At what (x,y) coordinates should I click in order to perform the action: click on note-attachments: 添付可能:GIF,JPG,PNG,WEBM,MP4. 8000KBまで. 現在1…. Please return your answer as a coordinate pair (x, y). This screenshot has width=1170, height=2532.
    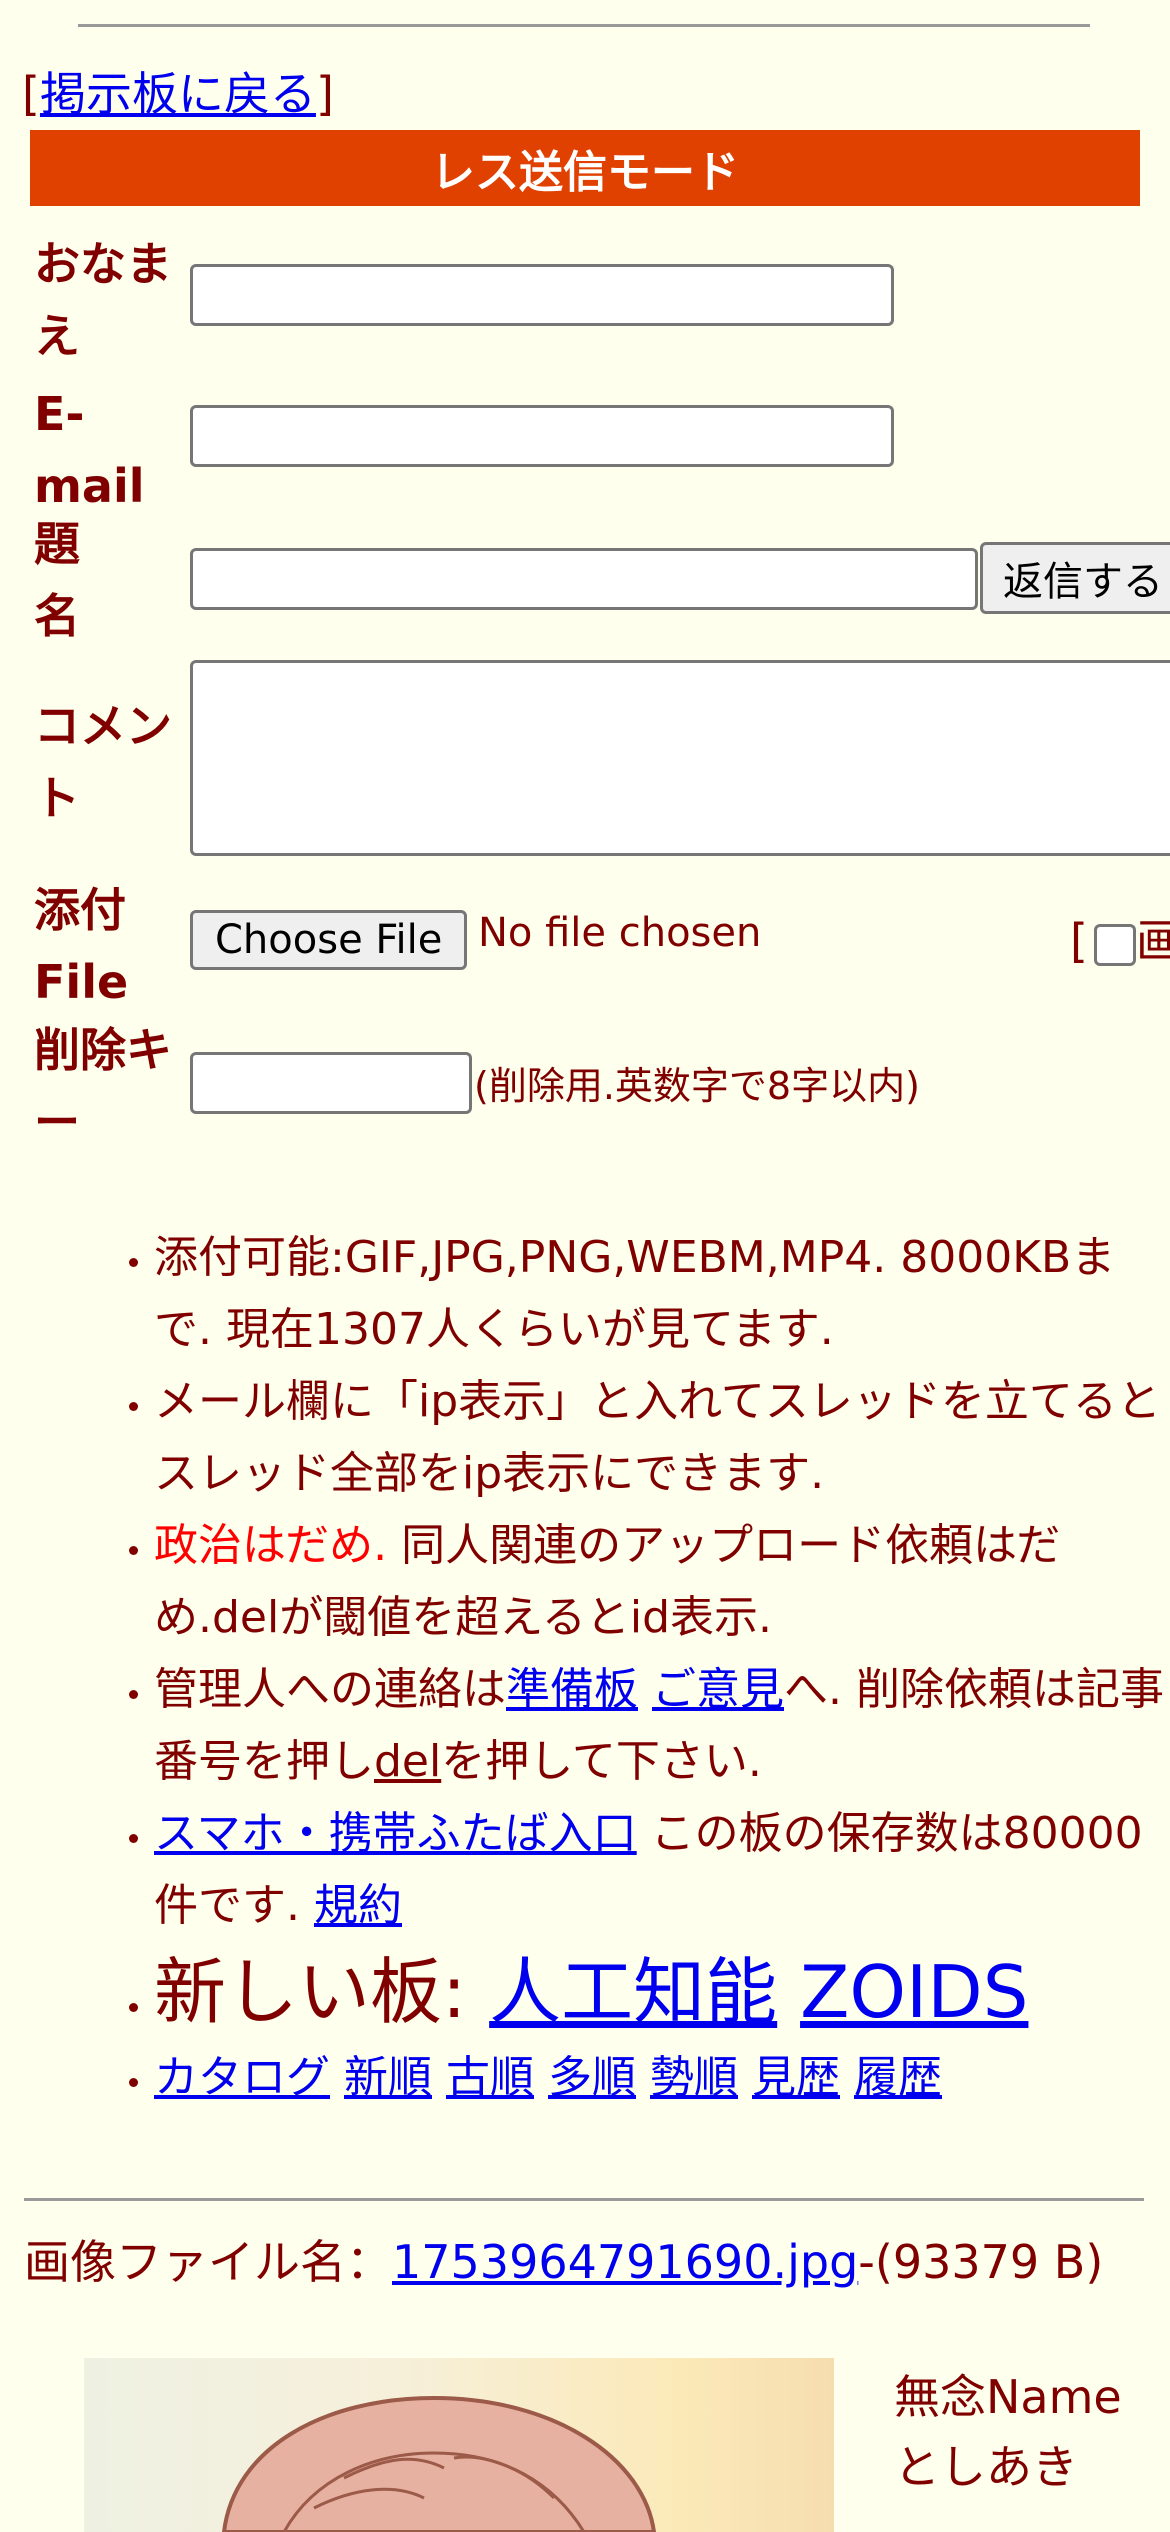
    Looking at the image, I should click on (662, 1294).